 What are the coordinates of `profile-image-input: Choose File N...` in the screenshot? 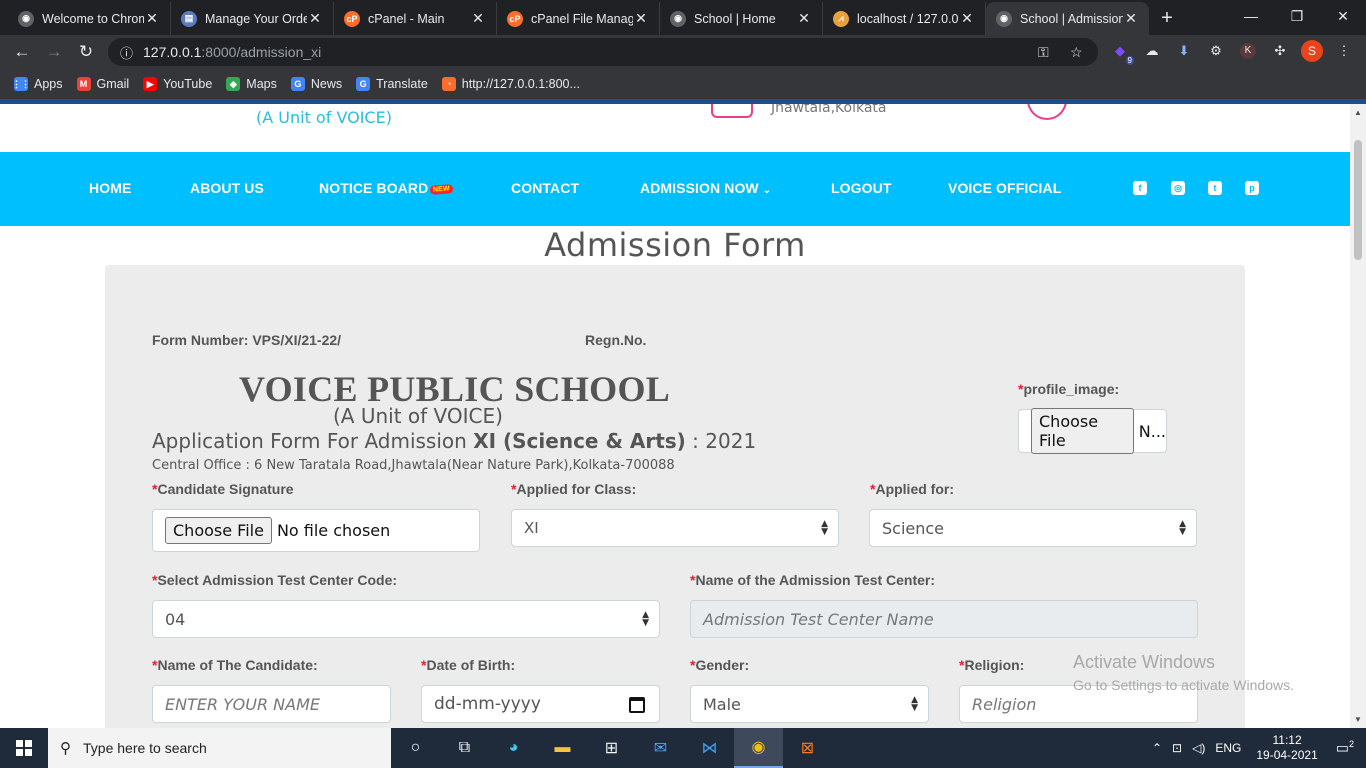 It's located at (1092, 431).